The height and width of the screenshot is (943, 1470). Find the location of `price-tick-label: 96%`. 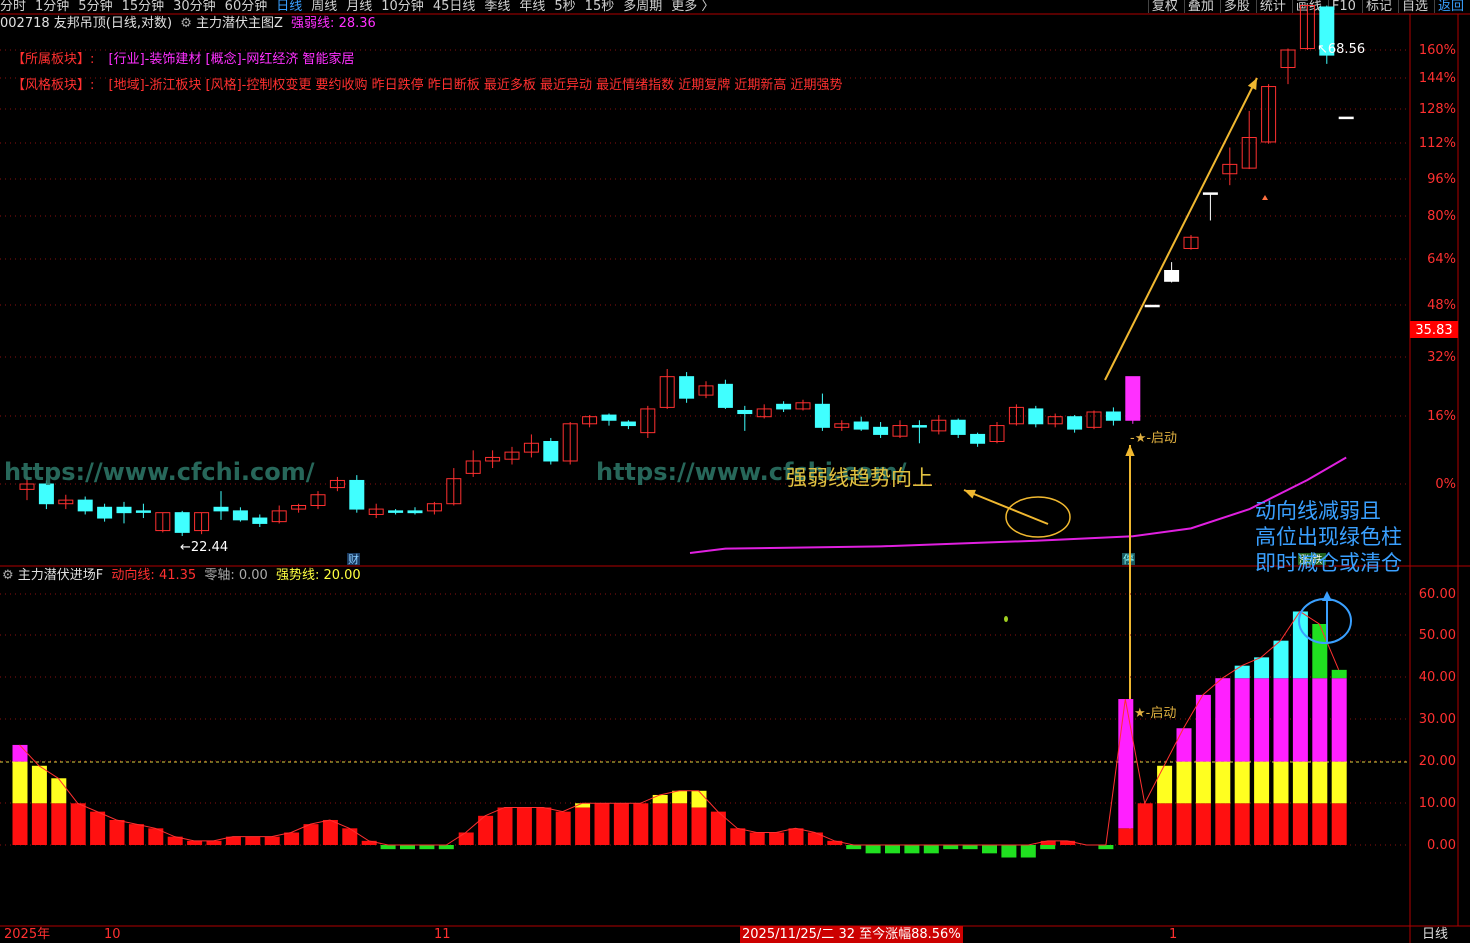

price-tick-label: 96% is located at coordinates (1441, 179).